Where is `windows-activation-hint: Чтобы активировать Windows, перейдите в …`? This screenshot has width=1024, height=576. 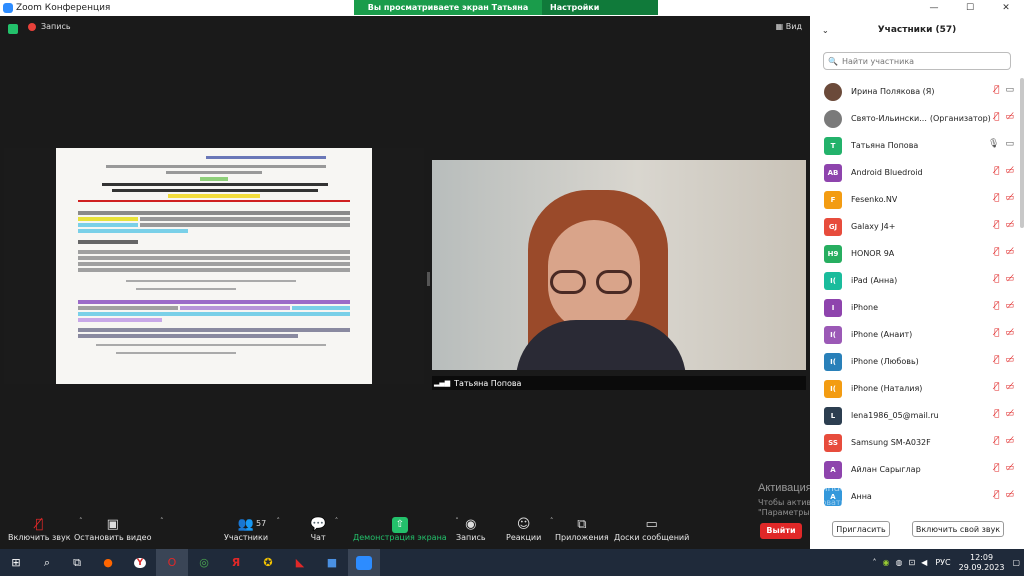 windows-activation-hint: Чтобы активировать Windows, перейдите в … is located at coordinates (866, 507).